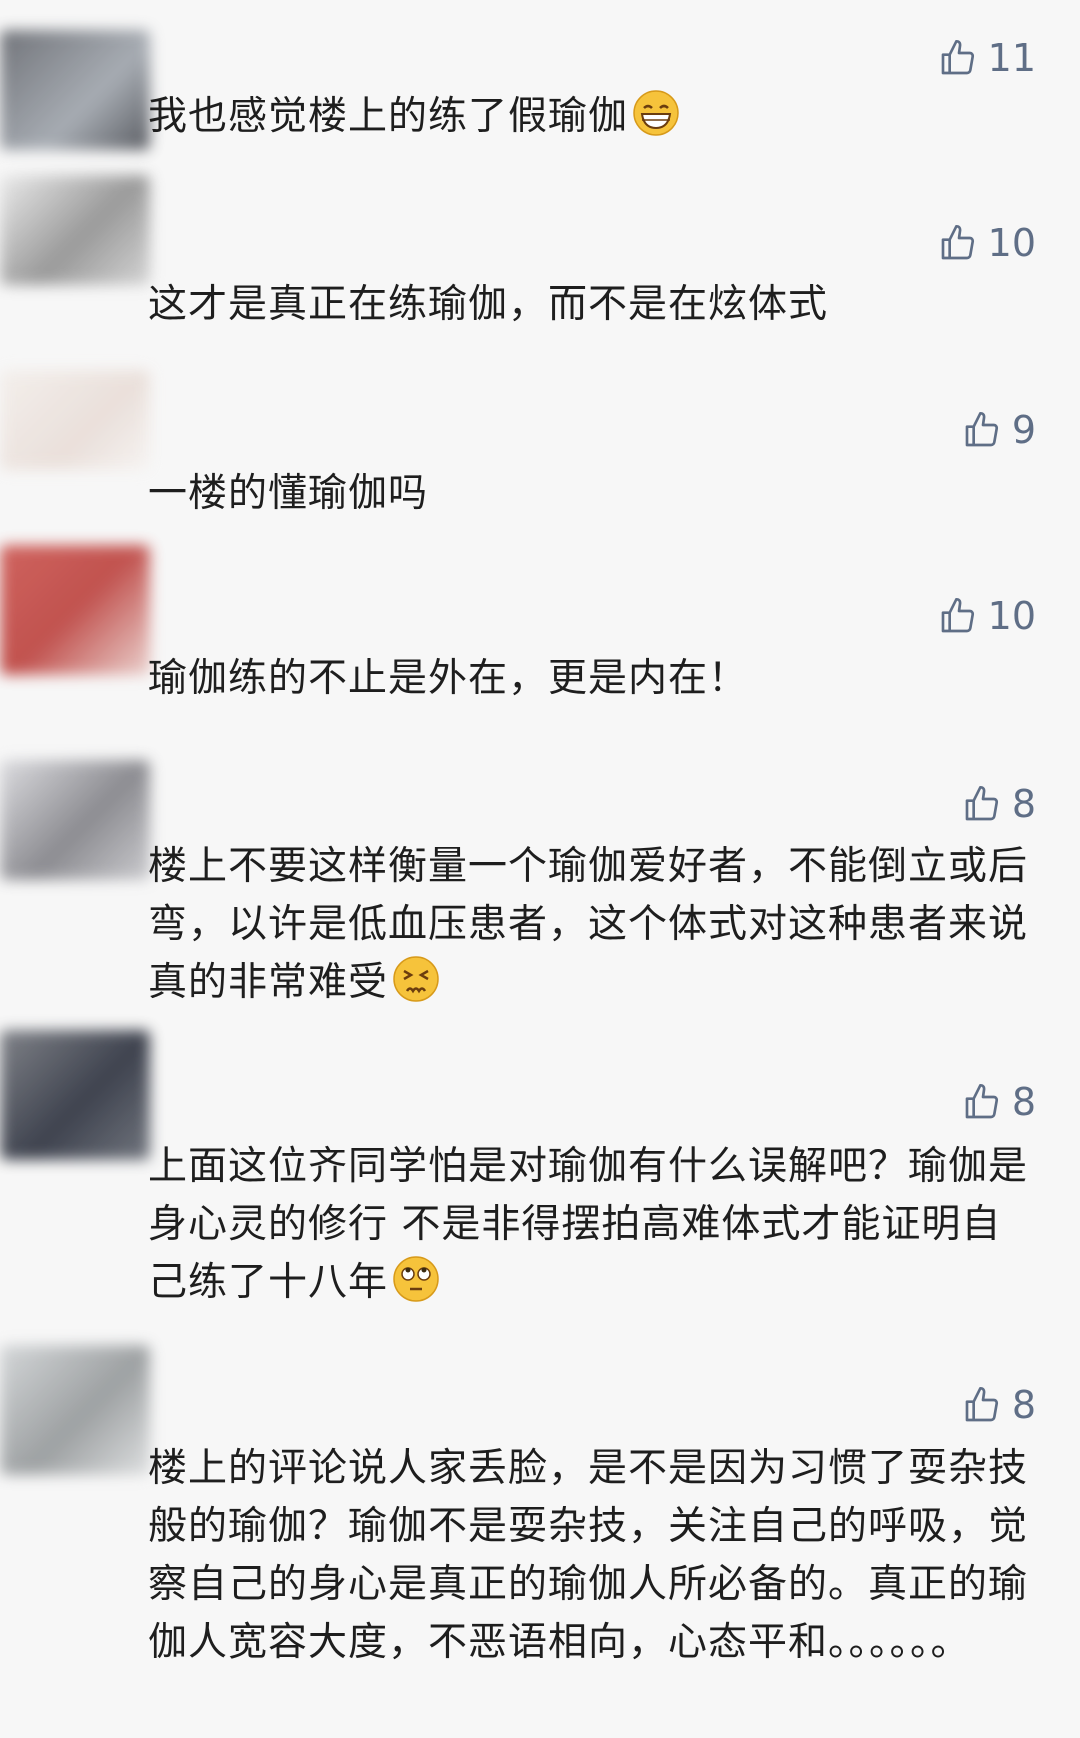  Describe the element at coordinates (1011, 58) in the screenshot. I see `like-count: 11` at that location.